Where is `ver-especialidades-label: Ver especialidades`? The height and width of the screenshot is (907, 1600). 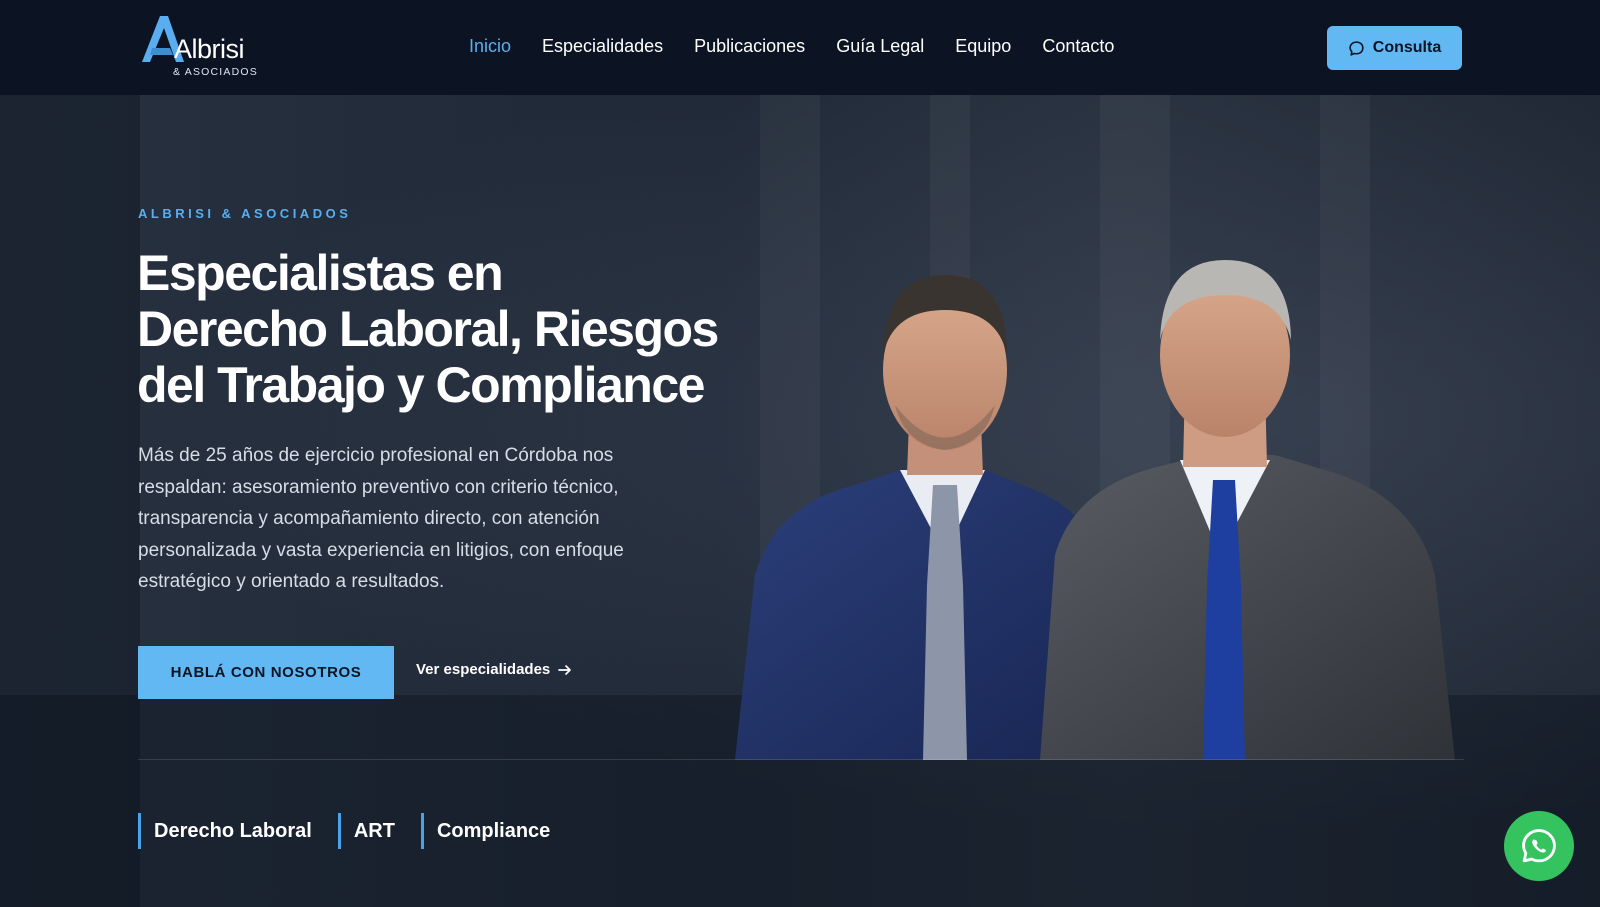 ver-especialidades-label: Ver especialidades is located at coordinates (483, 669).